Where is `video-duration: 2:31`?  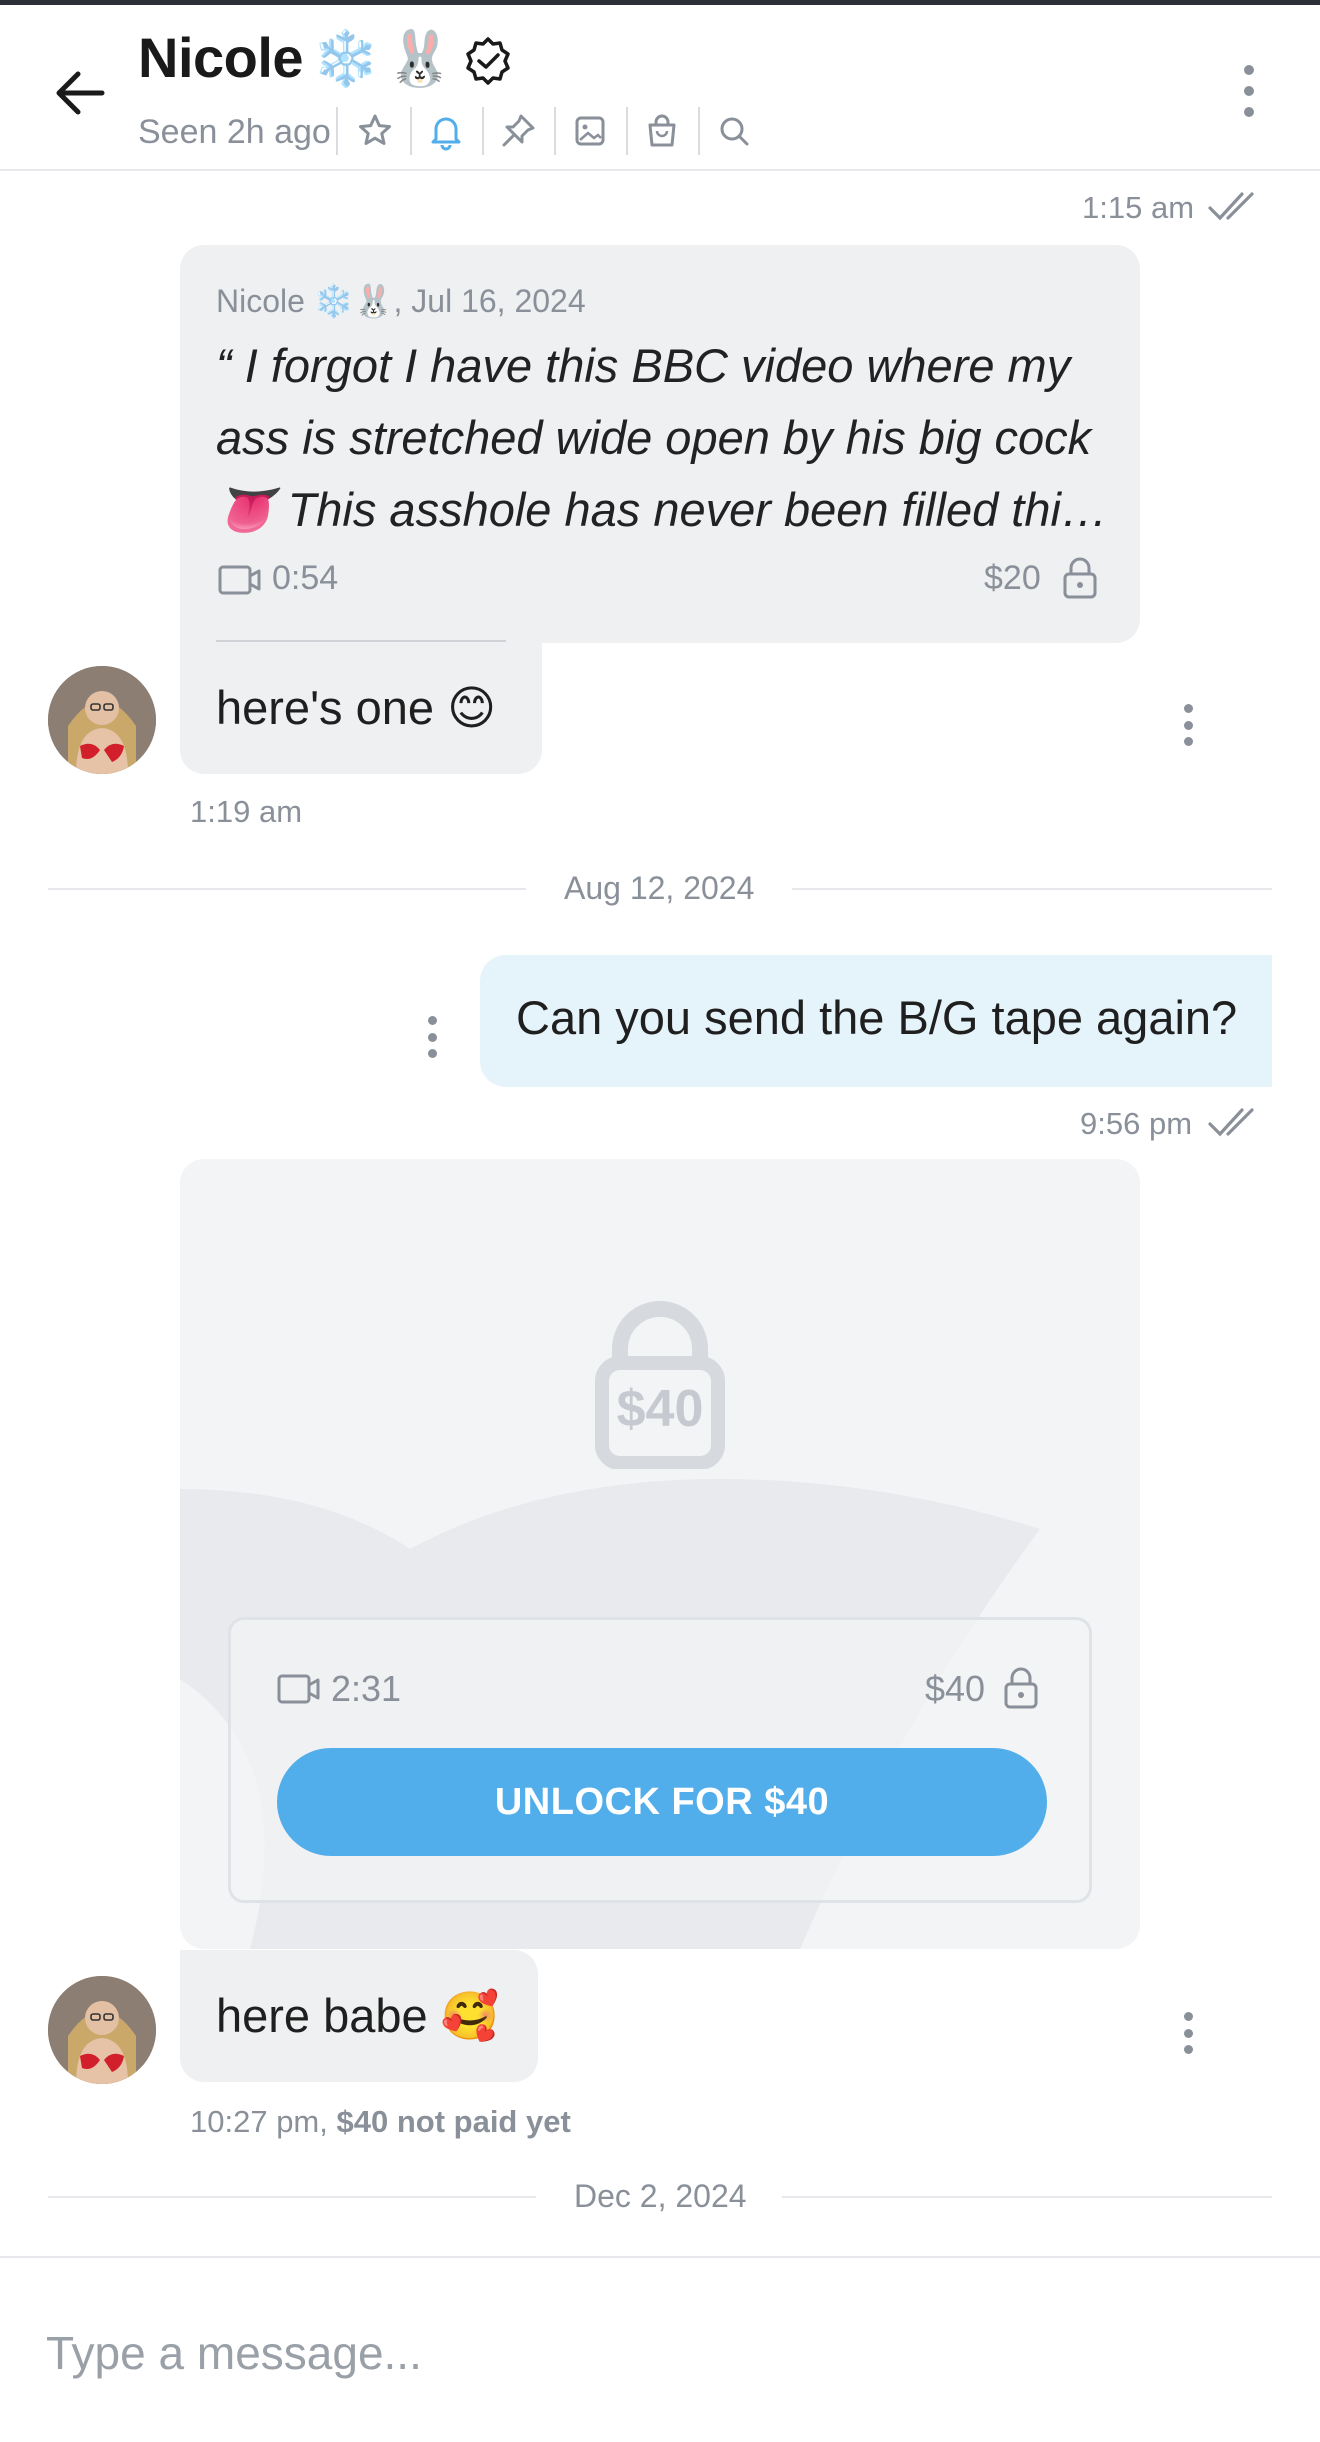
video-duration: 2:31 is located at coordinates (366, 1688).